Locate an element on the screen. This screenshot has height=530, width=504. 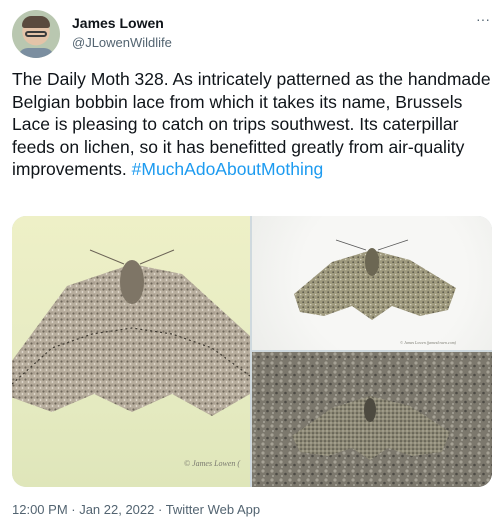
more-options-icon: ··· is located at coordinates (483, 21).